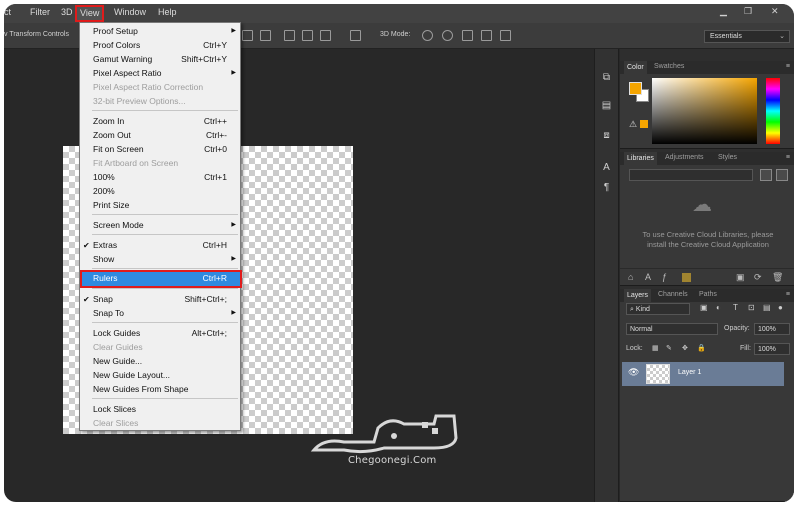 Image resolution: width=798 pixels, height=508 pixels. What do you see at coordinates (160, 87) in the screenshot?
I see `menu-item-pixel-aspect-ratio-correction: Pixel Aspect Ratio Correction` at bounding box center [160, 87].